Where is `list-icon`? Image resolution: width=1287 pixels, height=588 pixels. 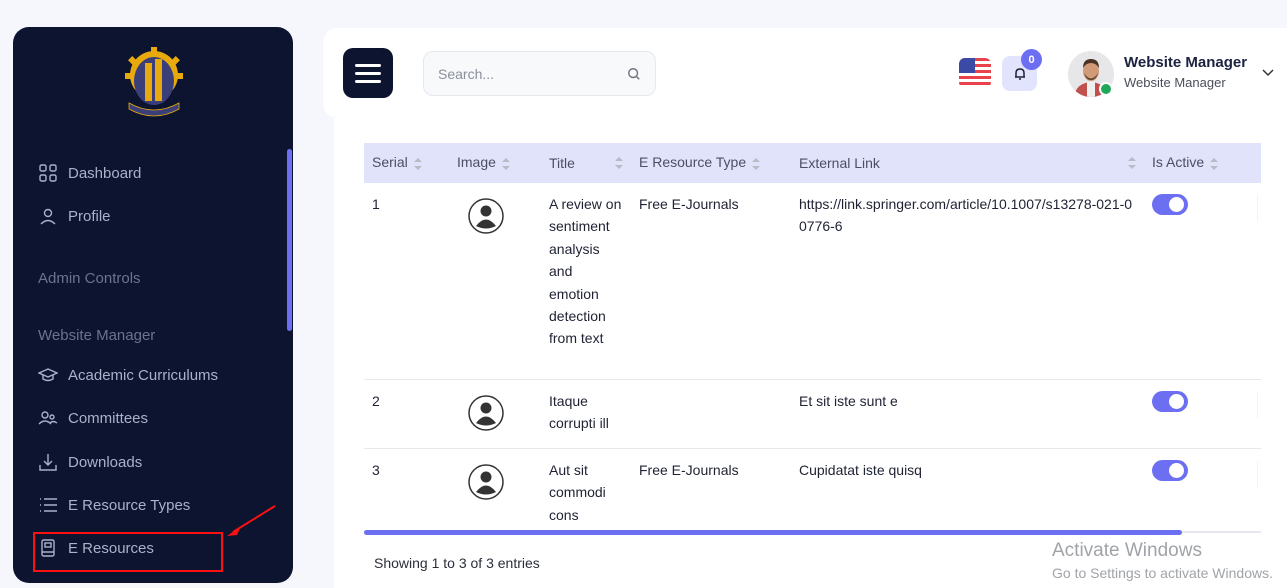 list-icon is located at coordinates (48, 505).